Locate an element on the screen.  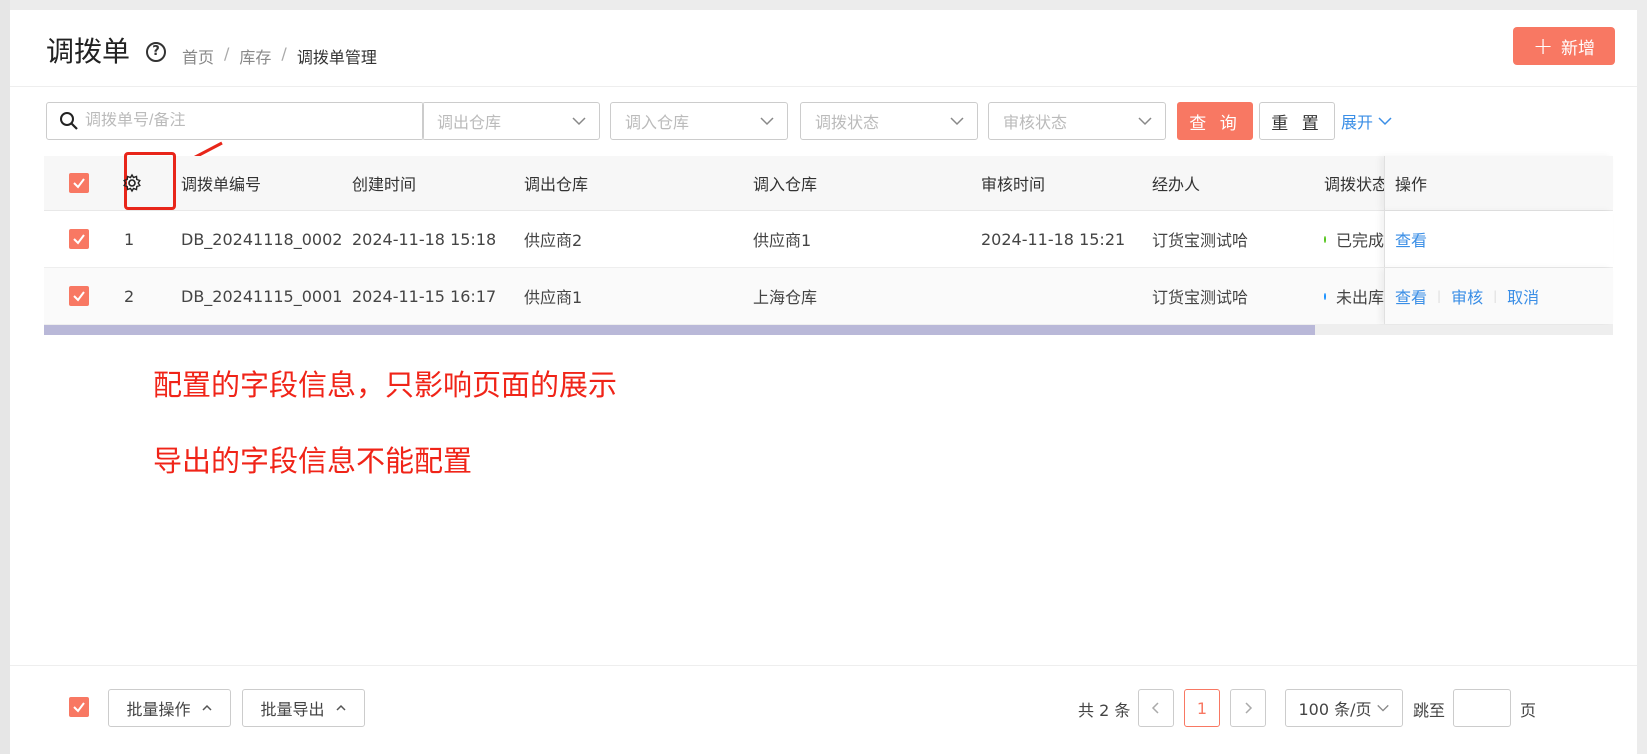
ops-cell: 查看 | 审核 | 取消 is located at coordinates (1498, 296).